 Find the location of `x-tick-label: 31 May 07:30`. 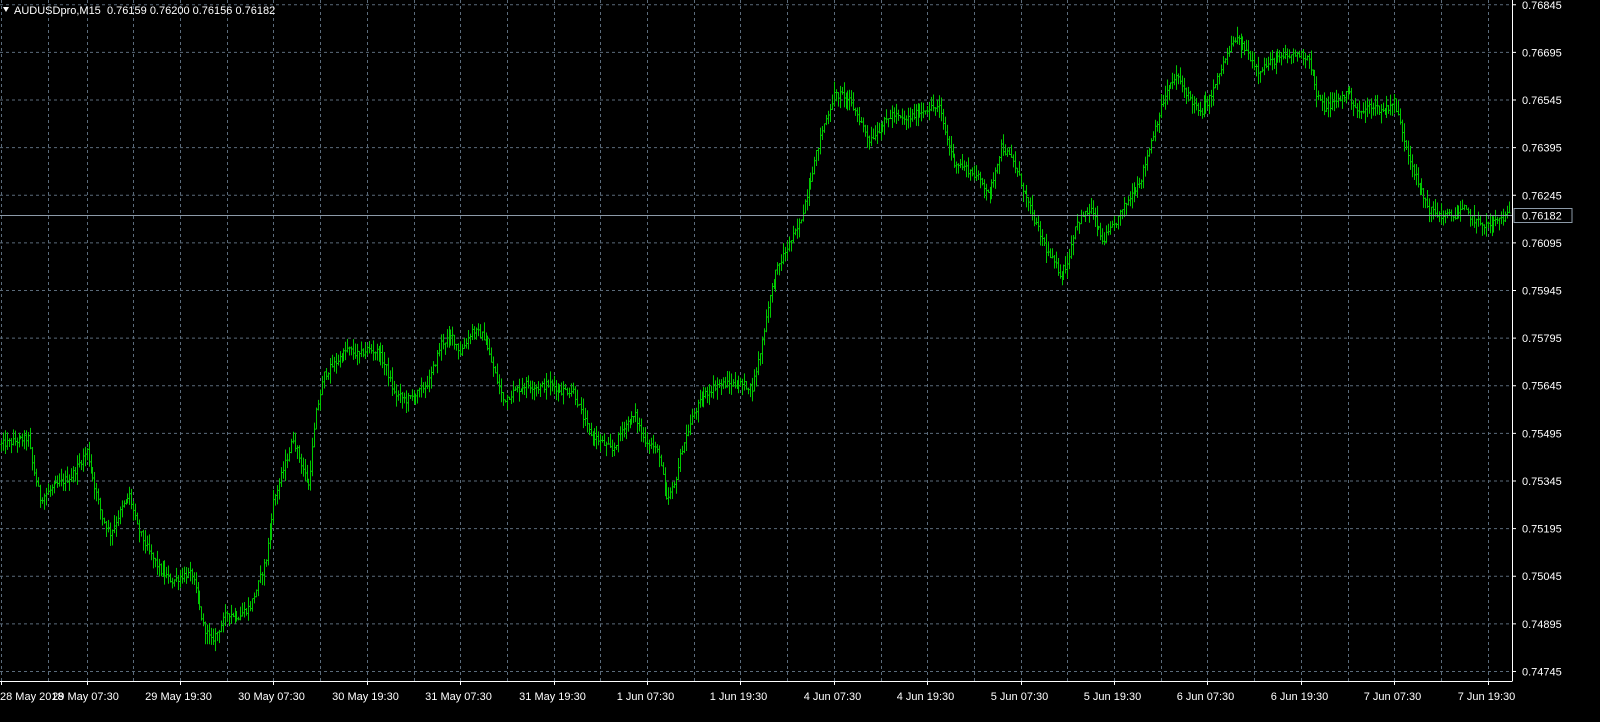

x-tick-label: 31 May 07:30 is located at coordinates (458, 697).